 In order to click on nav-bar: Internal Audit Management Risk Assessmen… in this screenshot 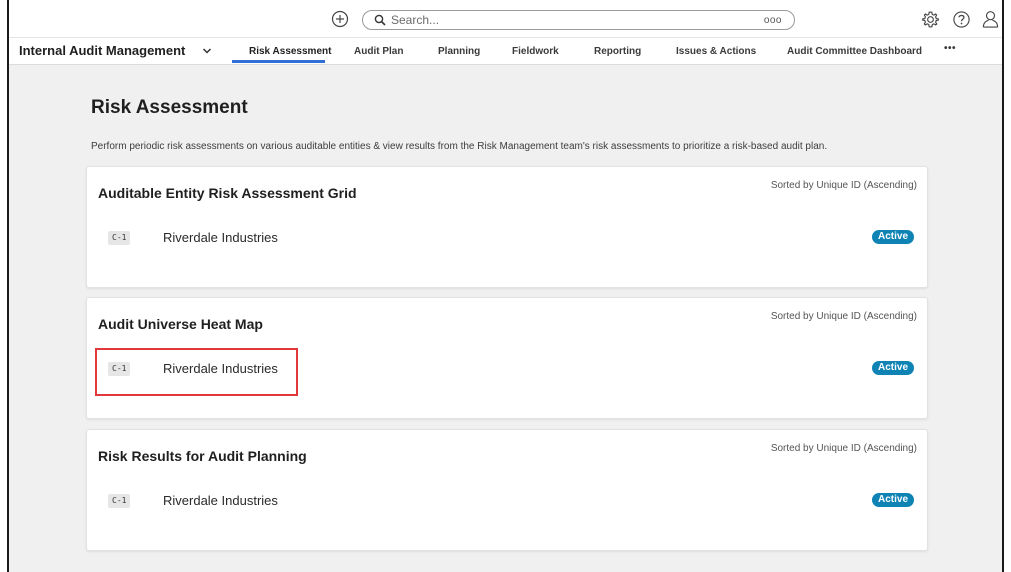, I will do `click(505, 51)`.